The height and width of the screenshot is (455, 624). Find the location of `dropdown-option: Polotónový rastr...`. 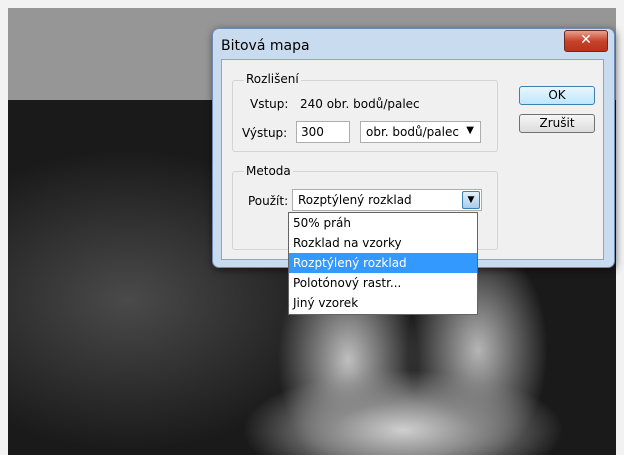

dropdown-option: Polotónový rastr... is located at coordinates (383, 283).